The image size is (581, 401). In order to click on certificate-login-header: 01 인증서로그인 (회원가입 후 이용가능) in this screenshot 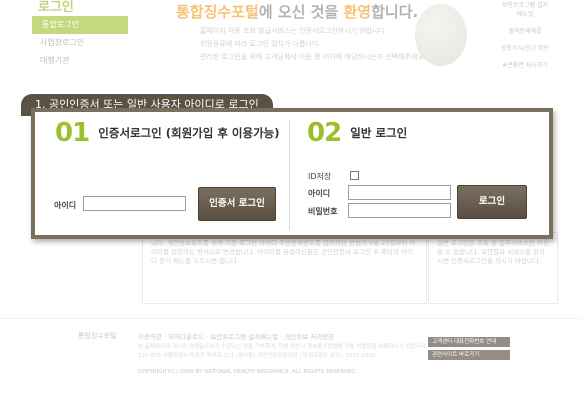, I will do `click(167, 133)`.